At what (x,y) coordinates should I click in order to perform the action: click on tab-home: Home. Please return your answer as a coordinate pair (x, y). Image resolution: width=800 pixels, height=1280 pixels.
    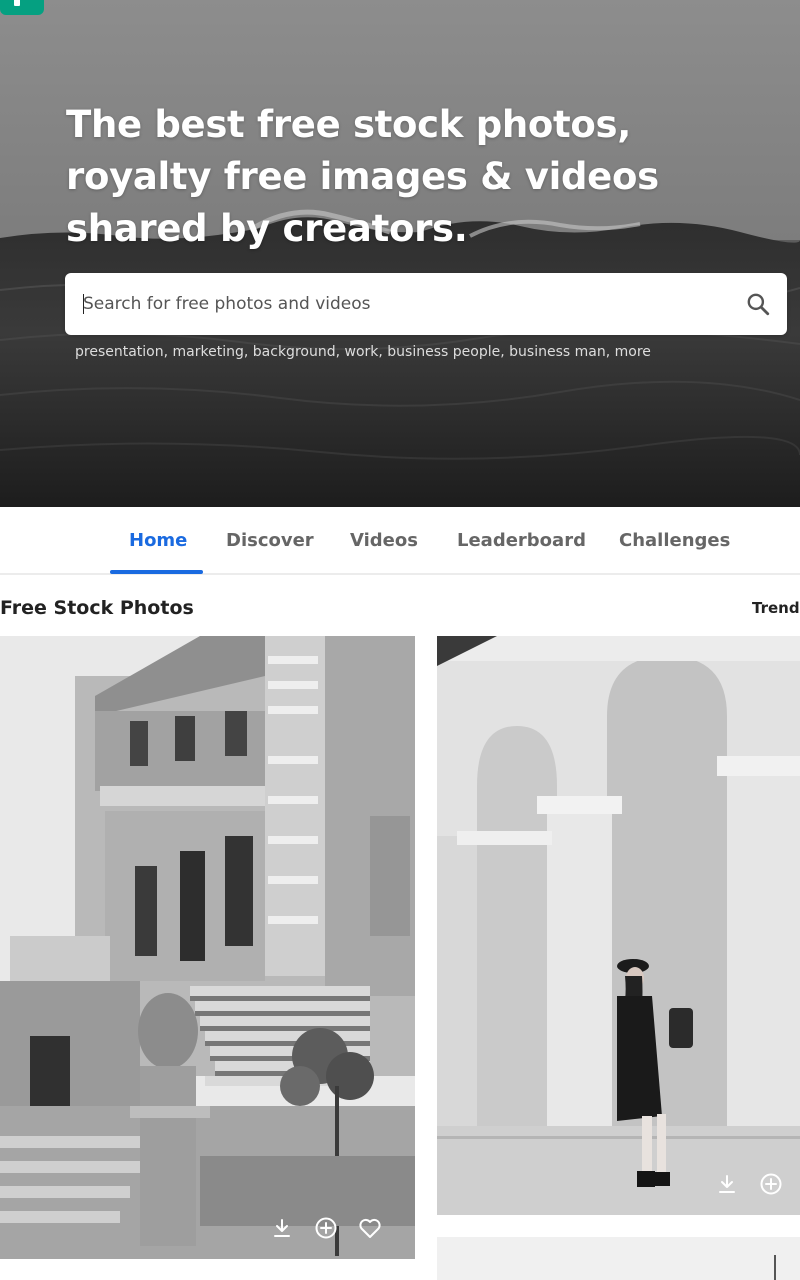
    Looking at the image, I should click on (158, 540).